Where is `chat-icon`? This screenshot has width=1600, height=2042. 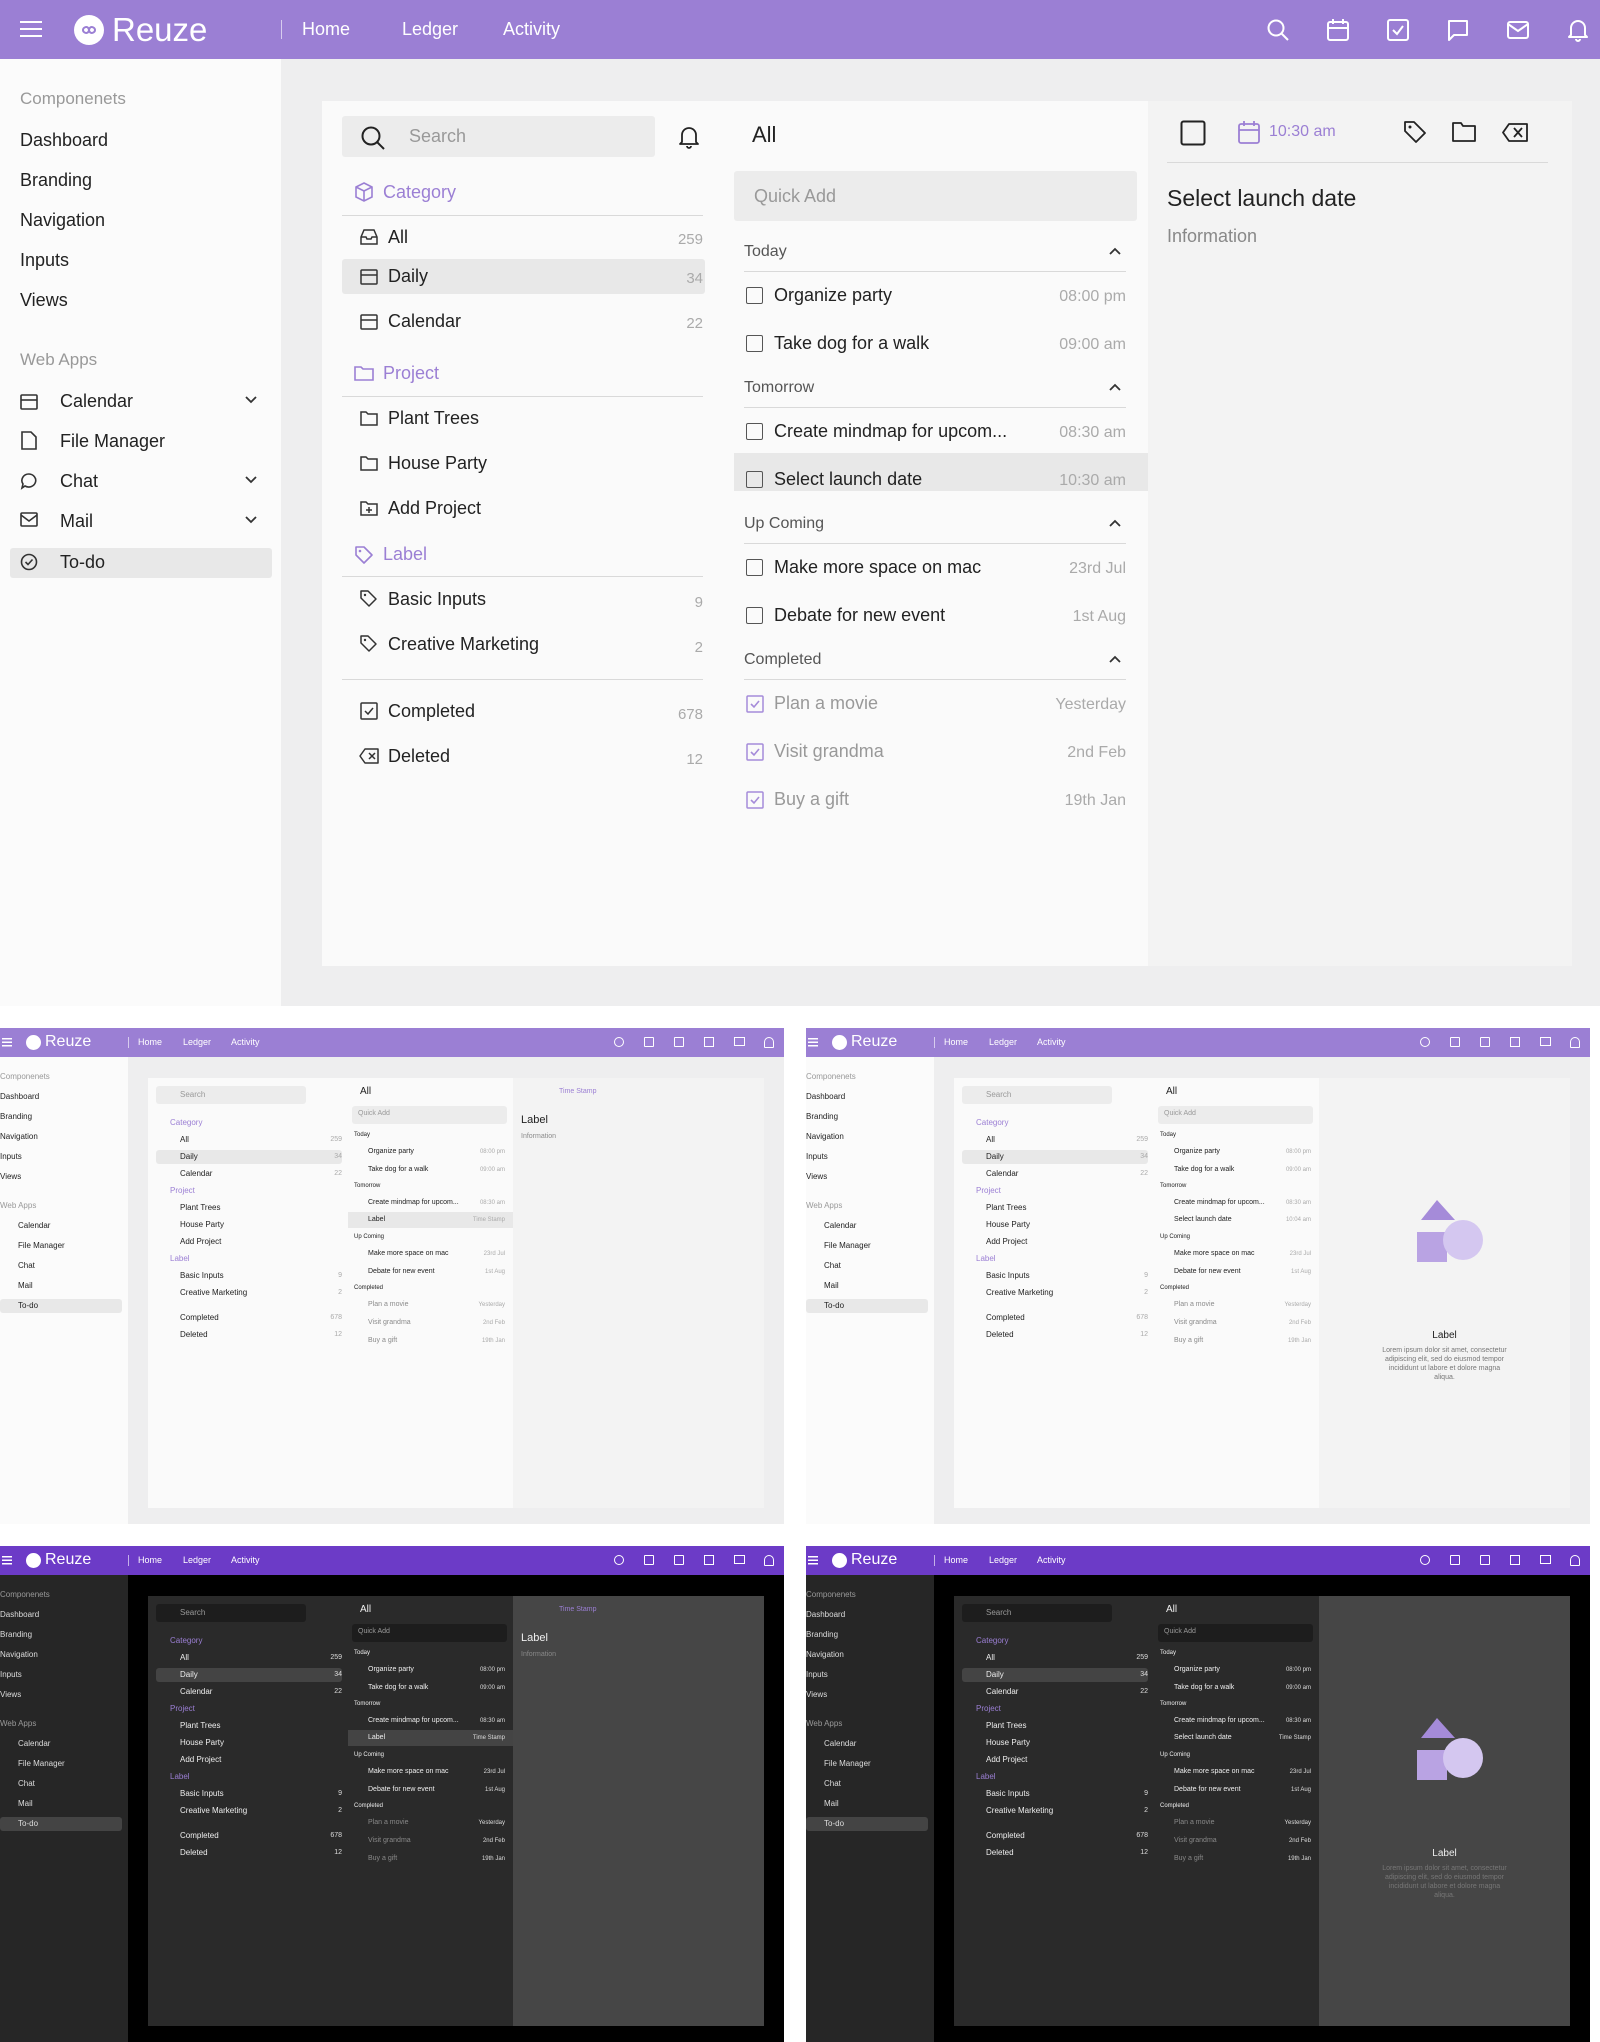
chat-icon is located at coordinates (1515, 1042).